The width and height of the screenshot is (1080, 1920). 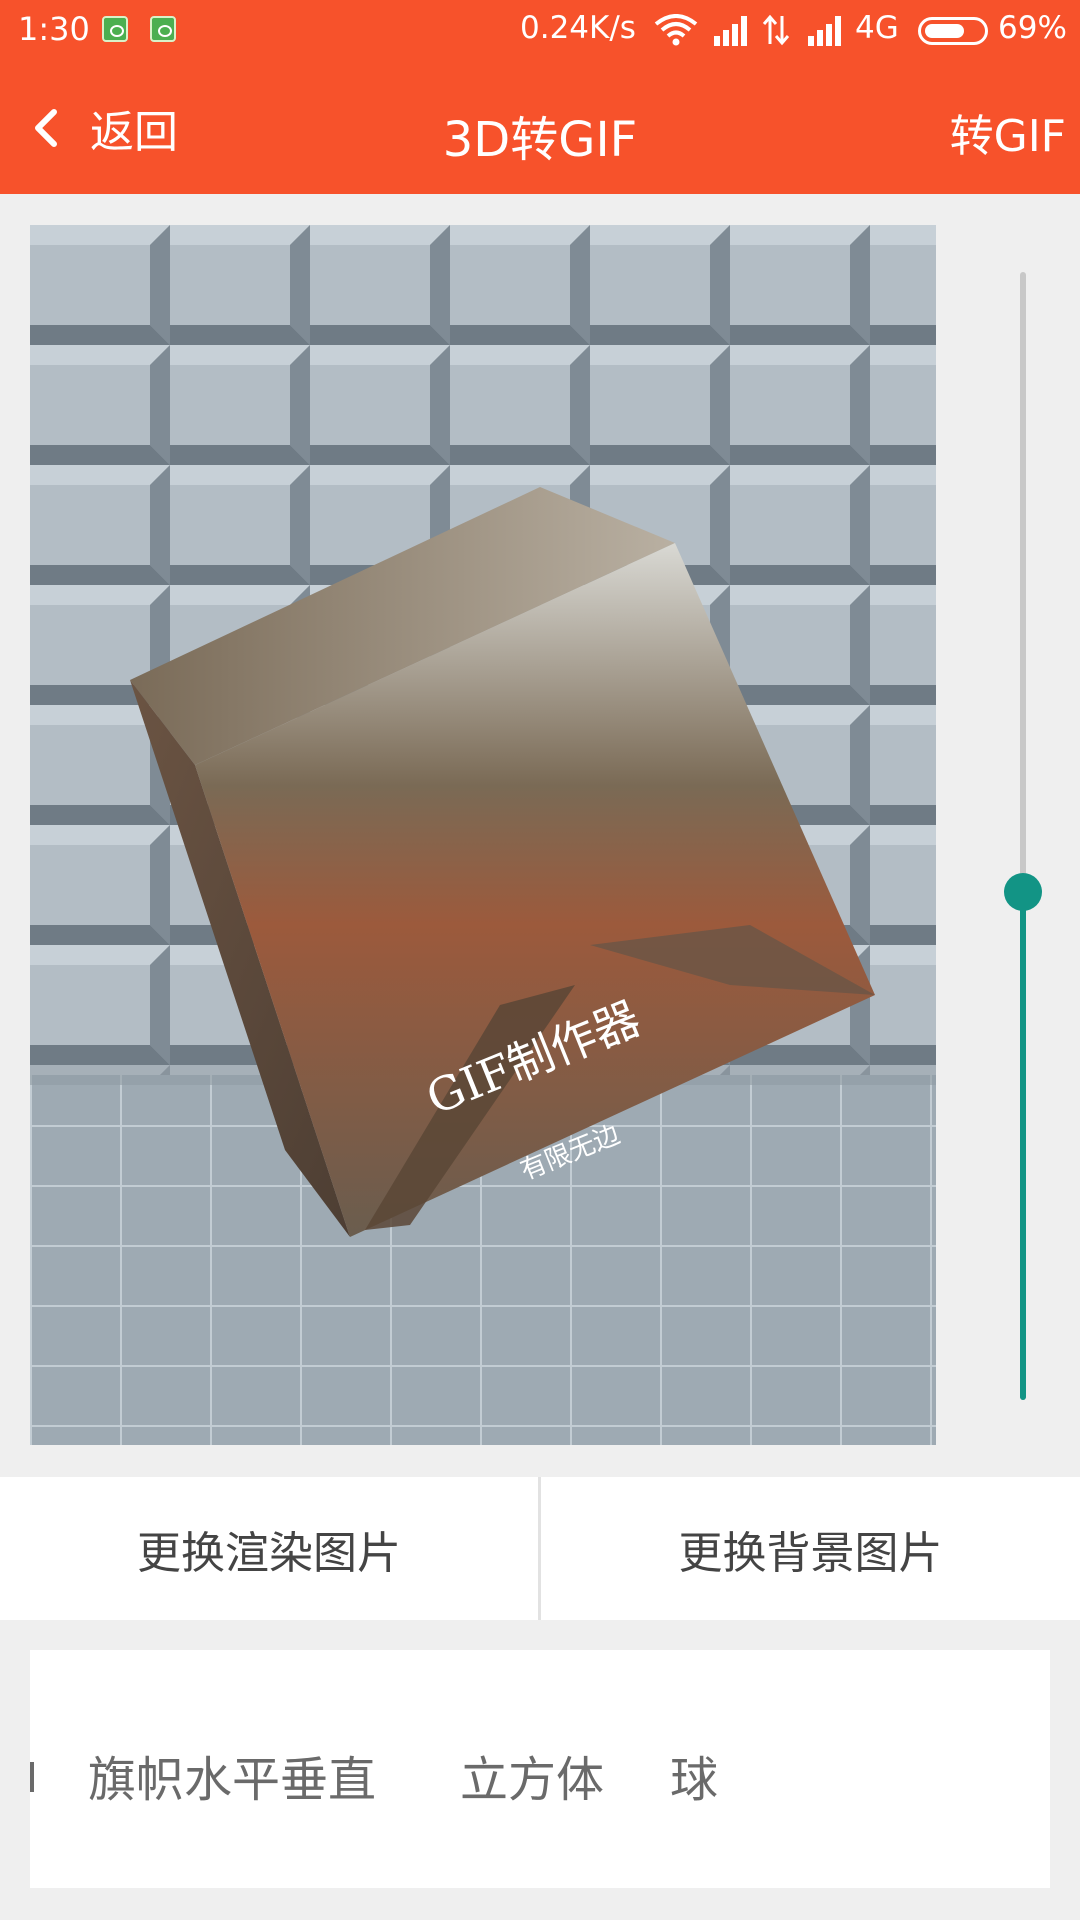 What do you see at coordinates (776, 30) in the screenshot?
I see `data-transfer-icon` at bounding box center [776, 30].